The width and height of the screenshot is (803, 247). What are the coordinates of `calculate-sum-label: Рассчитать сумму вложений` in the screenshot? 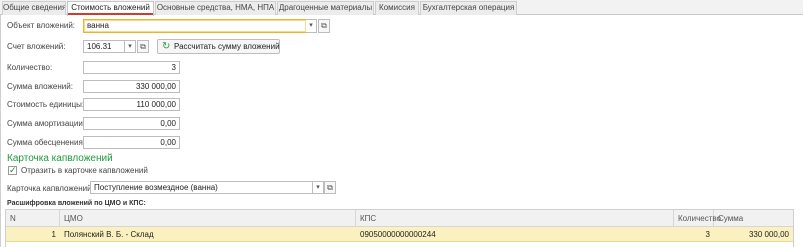 It's located at (227, 46).